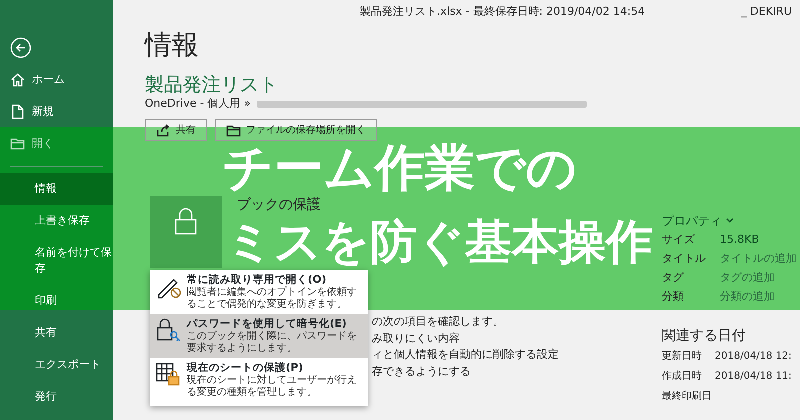  Describe the element at coordinates (439, 243) in the screenshot. I see `banner-title: ミスを防ぐ基本操作` at that location.